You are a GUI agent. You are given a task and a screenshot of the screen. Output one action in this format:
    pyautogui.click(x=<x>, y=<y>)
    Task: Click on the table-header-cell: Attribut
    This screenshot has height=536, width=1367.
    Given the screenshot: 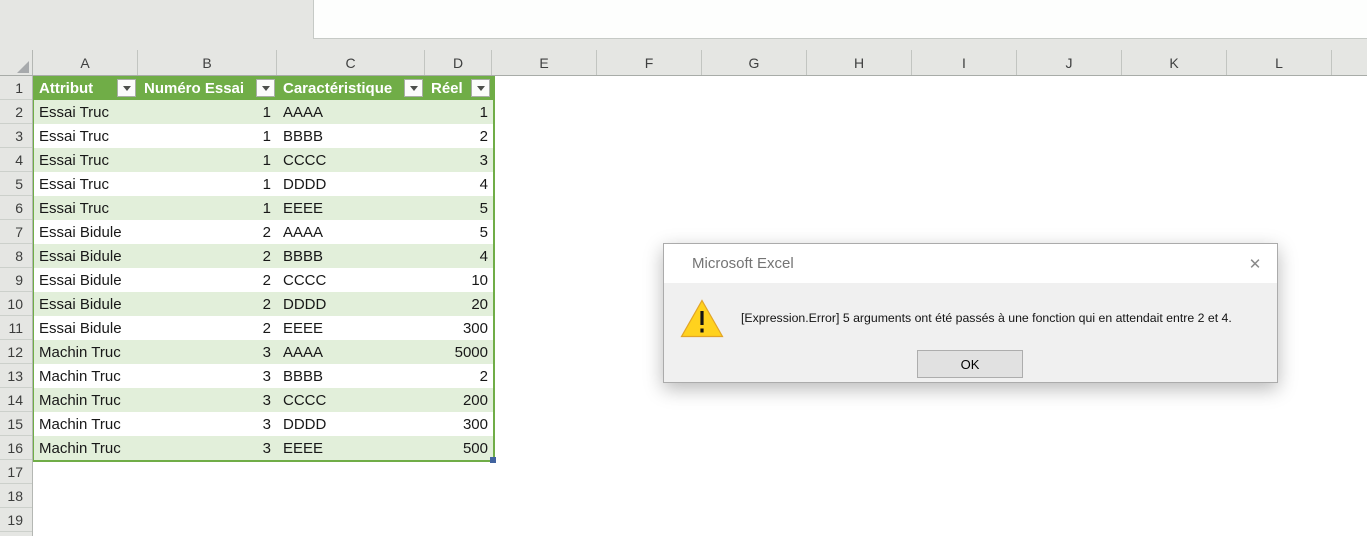 What is the action you would take?
    pyautogui.click(x=86, y=88)
    